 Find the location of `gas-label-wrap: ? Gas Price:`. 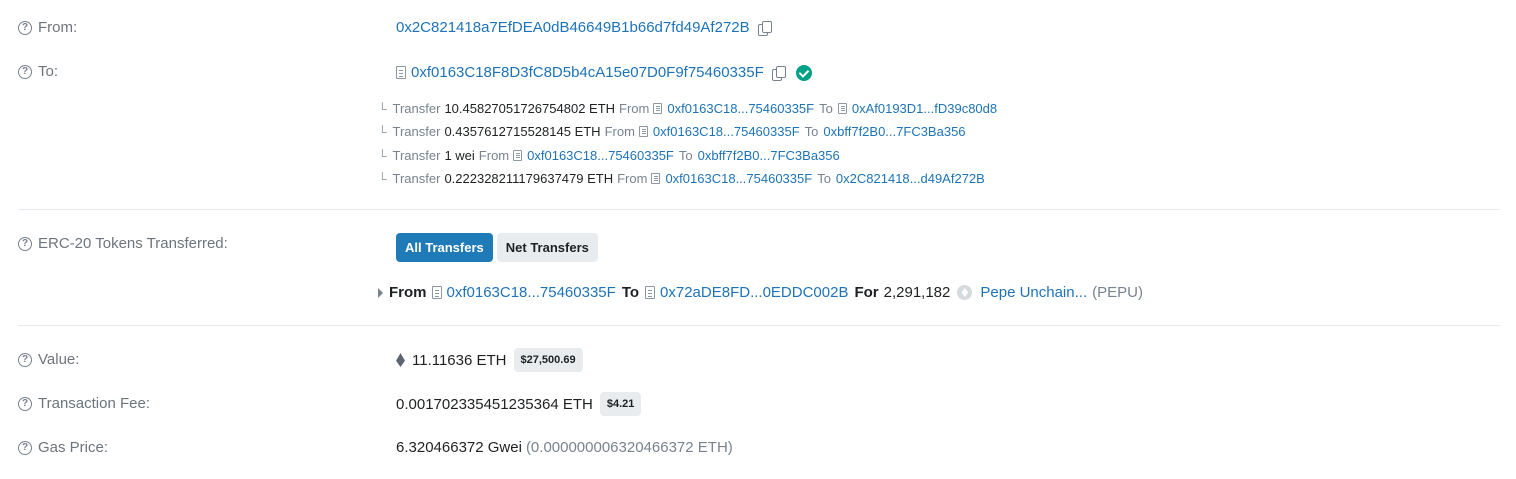

gas-label-wrap: ? Gas Price: is located at coordinates (63, 447).